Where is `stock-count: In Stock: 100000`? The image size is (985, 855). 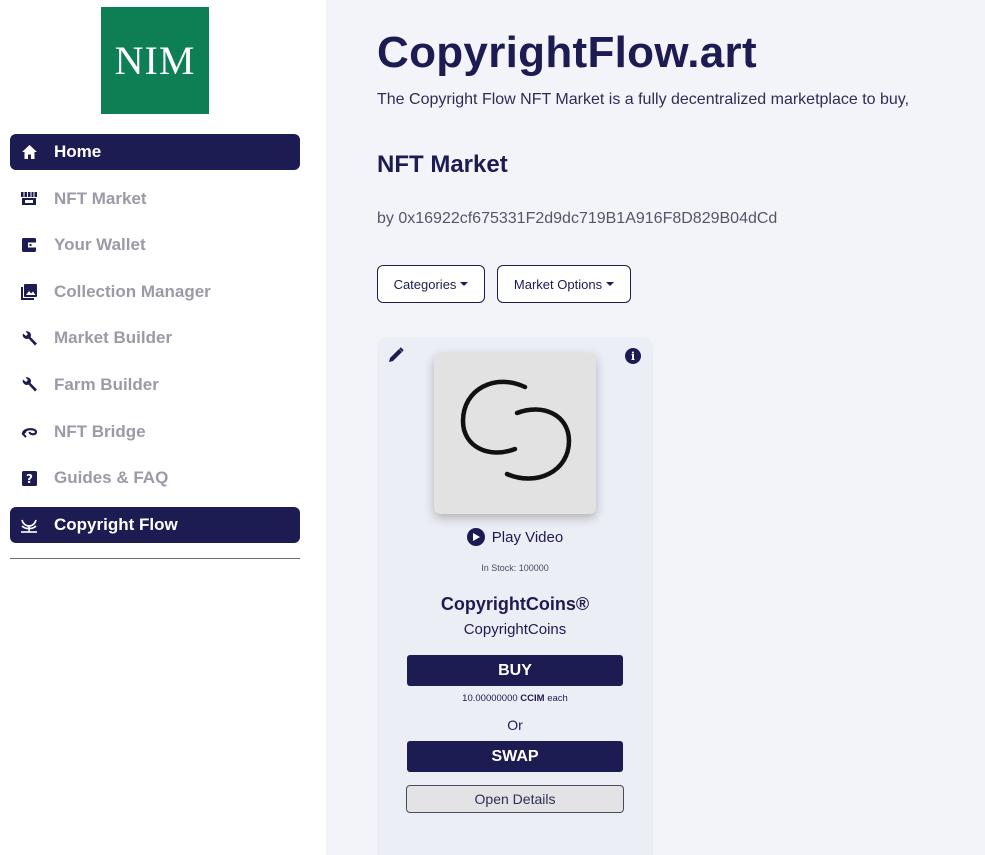
stock-count: In Stock: 100000 is located at coordinates (515, 568).